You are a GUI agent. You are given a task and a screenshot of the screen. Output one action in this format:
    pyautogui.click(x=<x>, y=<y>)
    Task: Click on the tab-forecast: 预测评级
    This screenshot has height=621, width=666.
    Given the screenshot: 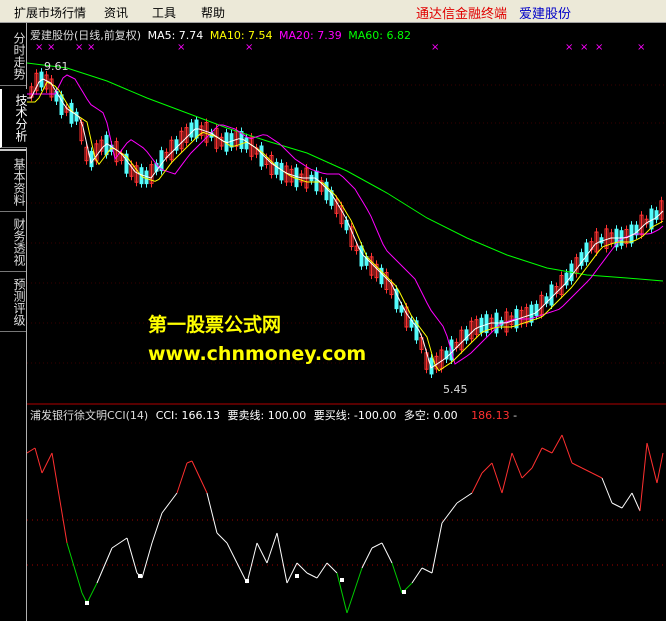 What is the action you would take?
    pyautogui.click(x=13, y=302)
    